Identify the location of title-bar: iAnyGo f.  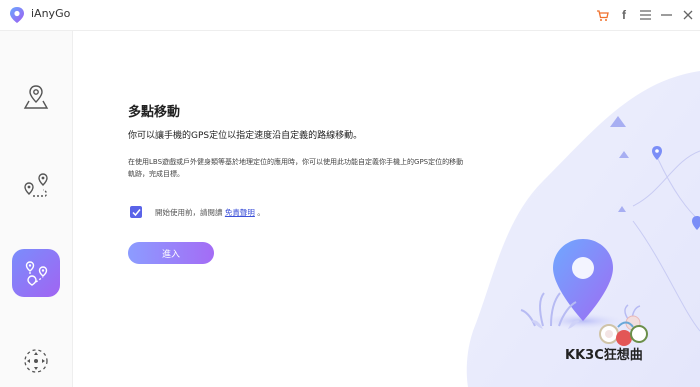
(350, 15).